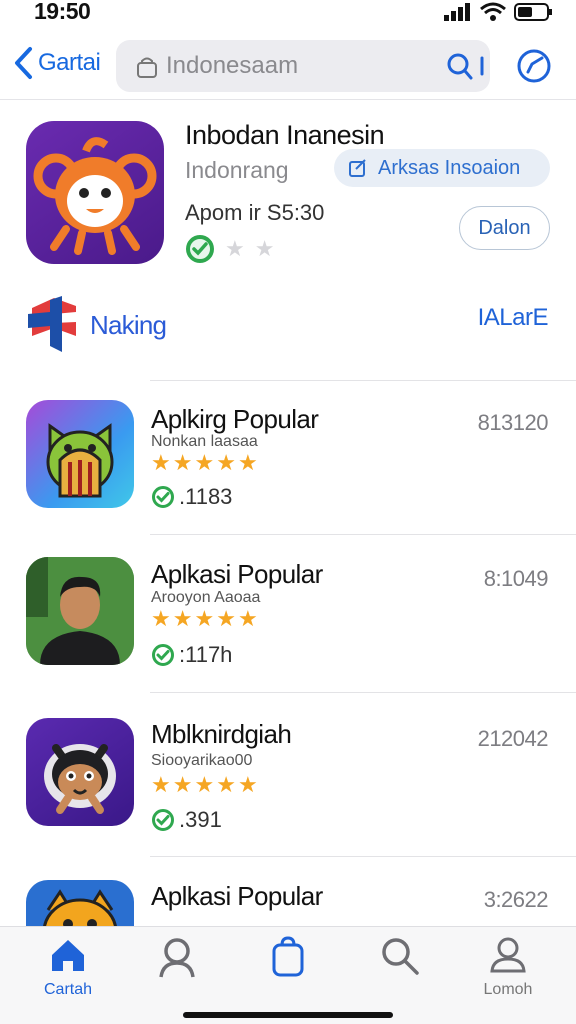  What do you see at coordinates (68, 955) in the screenshot?
I see `home-icon` at bounding box center [68, 955].